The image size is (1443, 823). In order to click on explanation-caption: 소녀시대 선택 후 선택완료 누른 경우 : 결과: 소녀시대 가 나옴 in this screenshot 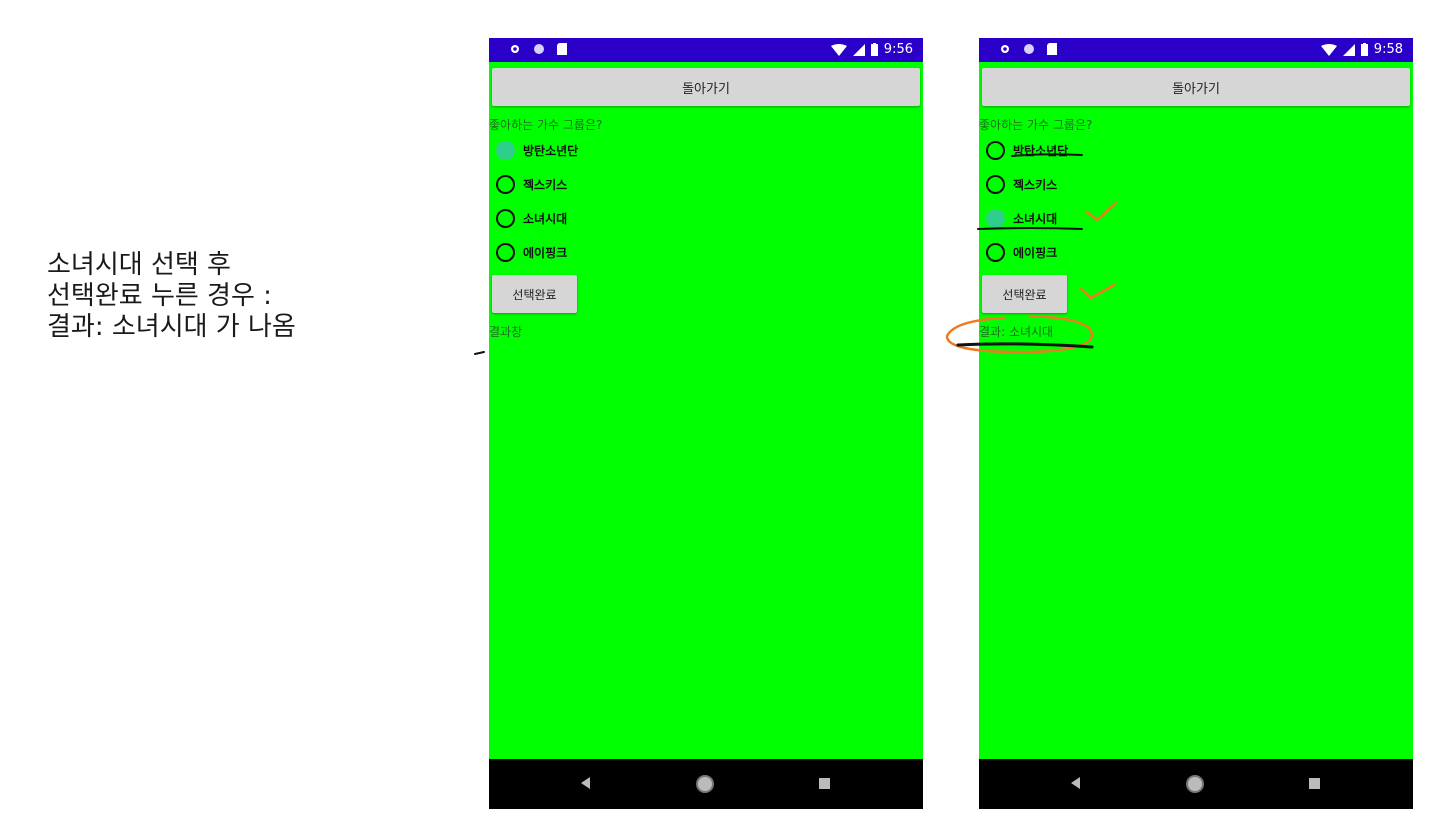, I will do `click(171, 296)`.